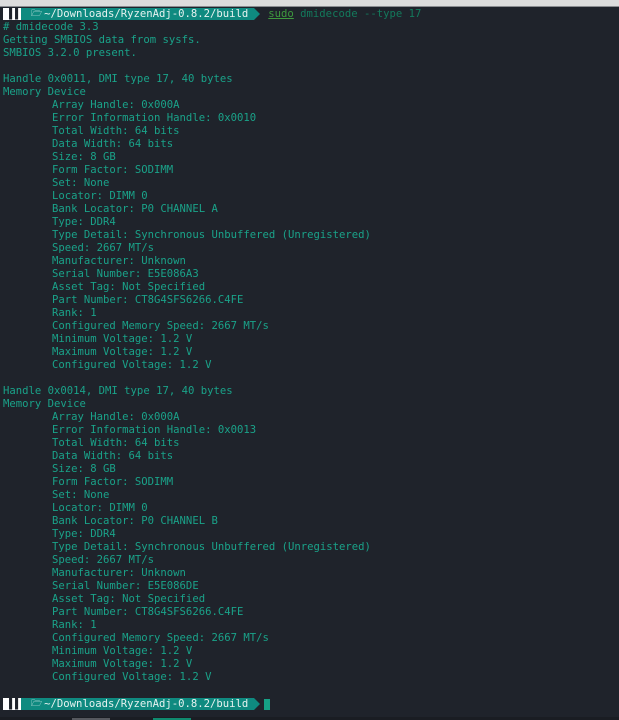 This screenshot has width=619, height=720. I want to click on device-field: Bank Locator: P0 CHANNEL A, so click(135, 209).